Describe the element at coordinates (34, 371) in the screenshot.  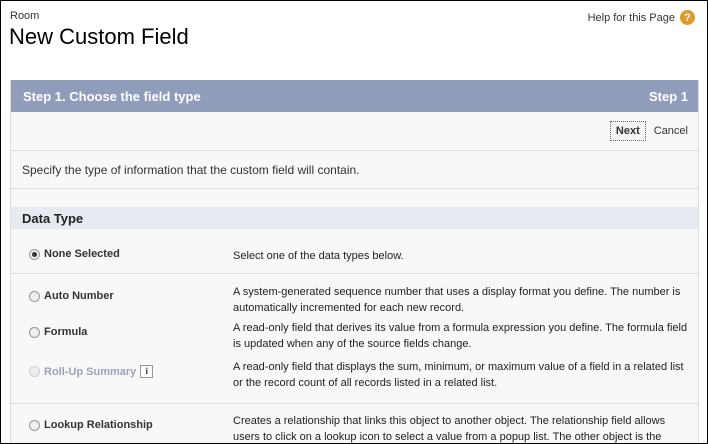
I see `radio-disabled-icon` at that location.